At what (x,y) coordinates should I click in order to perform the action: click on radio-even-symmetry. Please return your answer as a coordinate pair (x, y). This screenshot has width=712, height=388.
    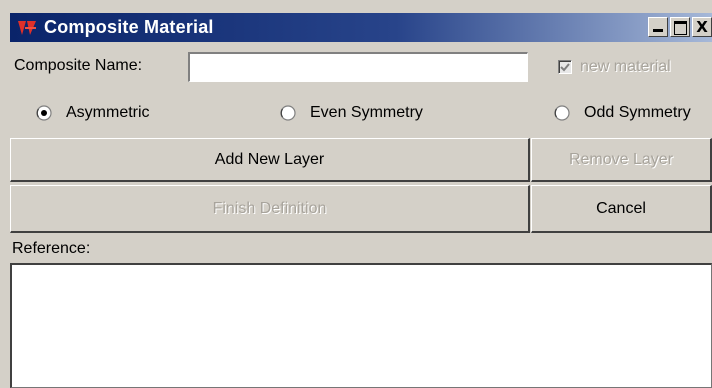
    Looking at the image, I should click on (288, 113).